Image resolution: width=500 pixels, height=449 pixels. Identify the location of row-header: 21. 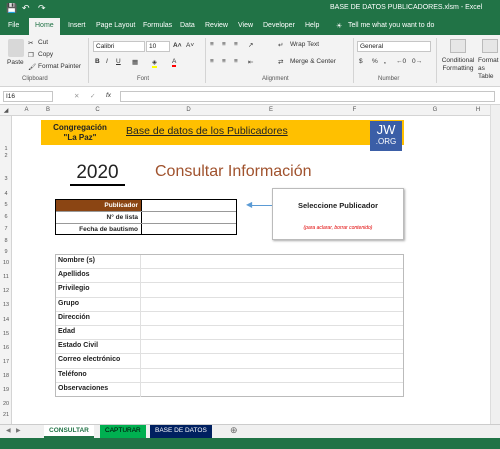
(6, 415).